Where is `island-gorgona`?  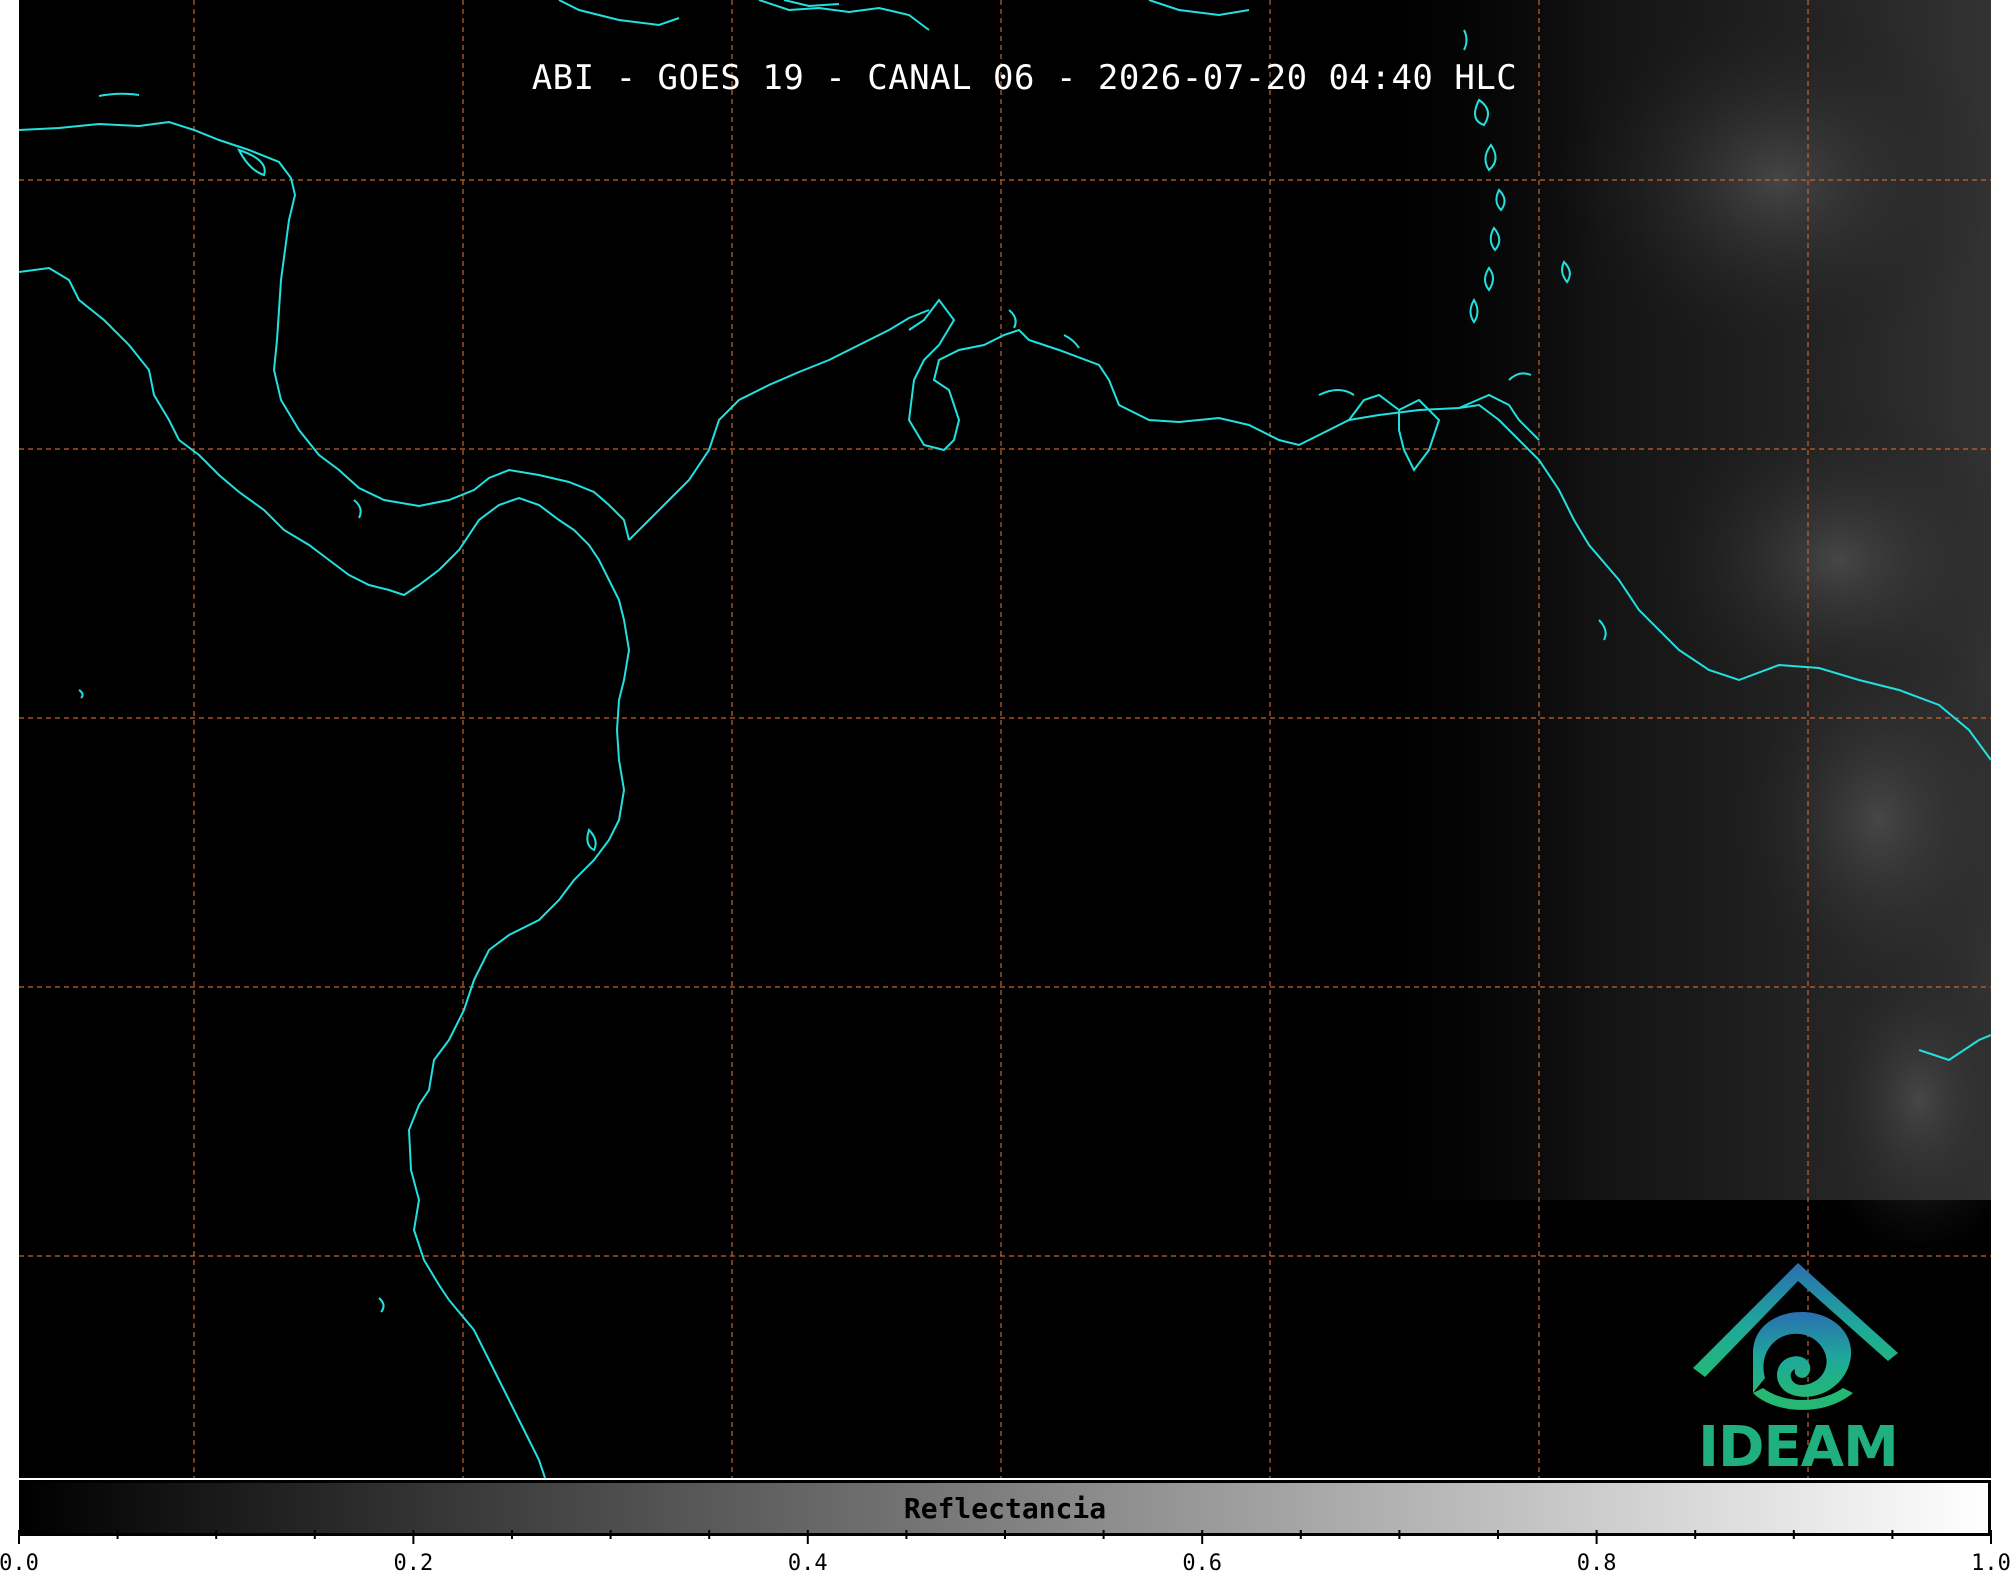
island-gorgona is located at coordinates (381, 1305).